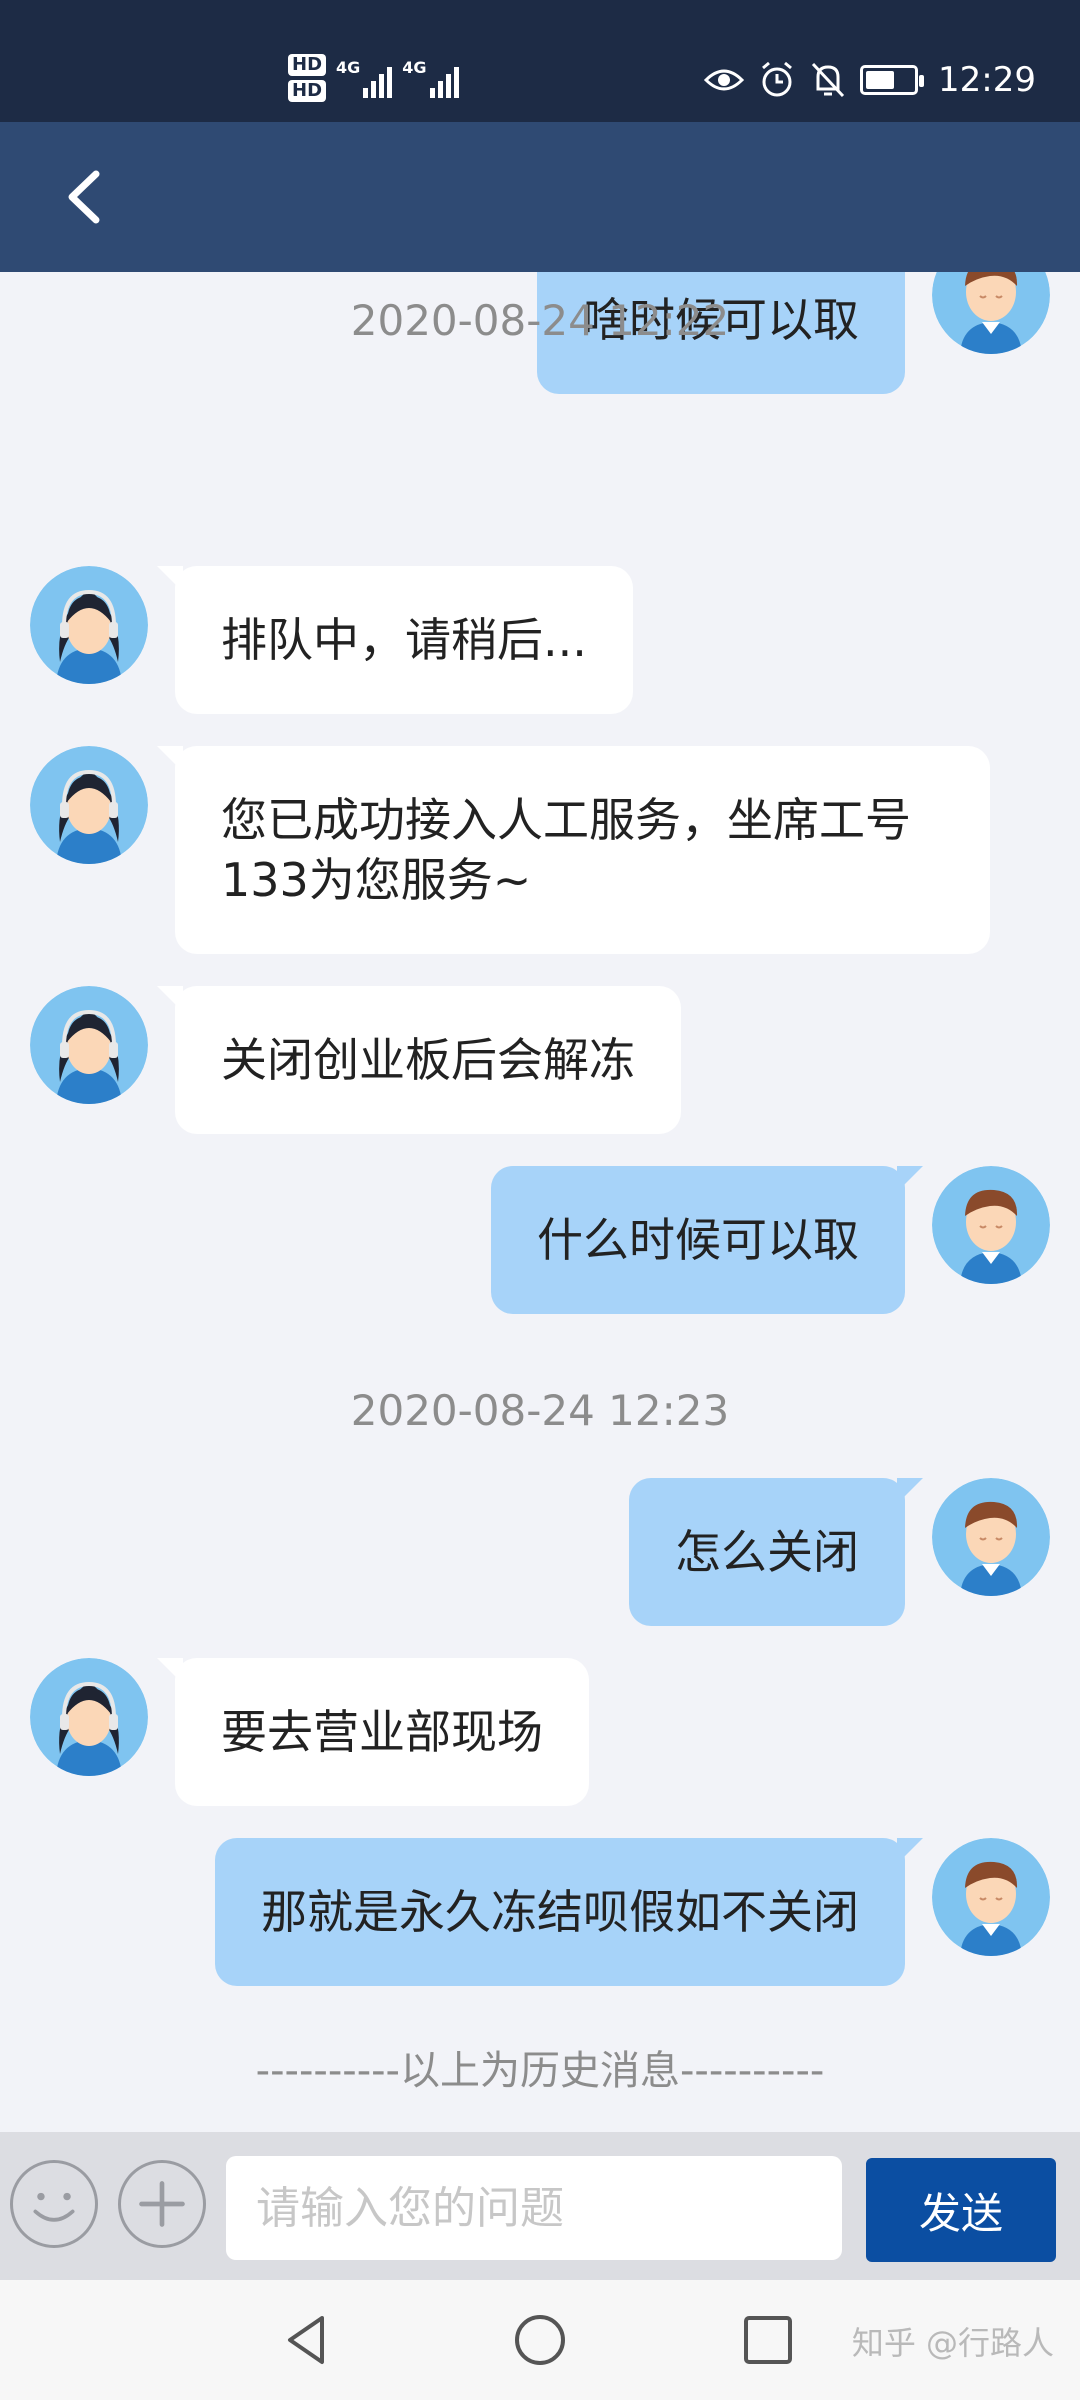  I want to click on history-divider: ----------以上为历史消息----------, so click(540, 2071).